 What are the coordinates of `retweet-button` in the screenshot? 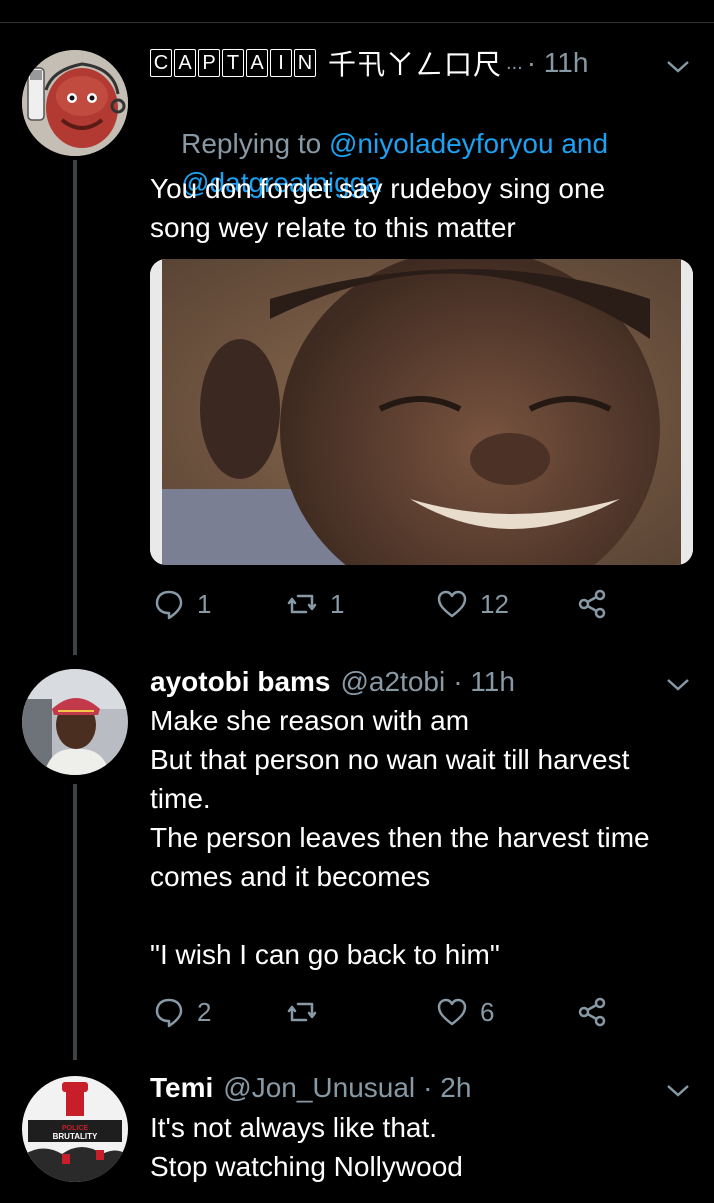 It's located at (302, 1012).